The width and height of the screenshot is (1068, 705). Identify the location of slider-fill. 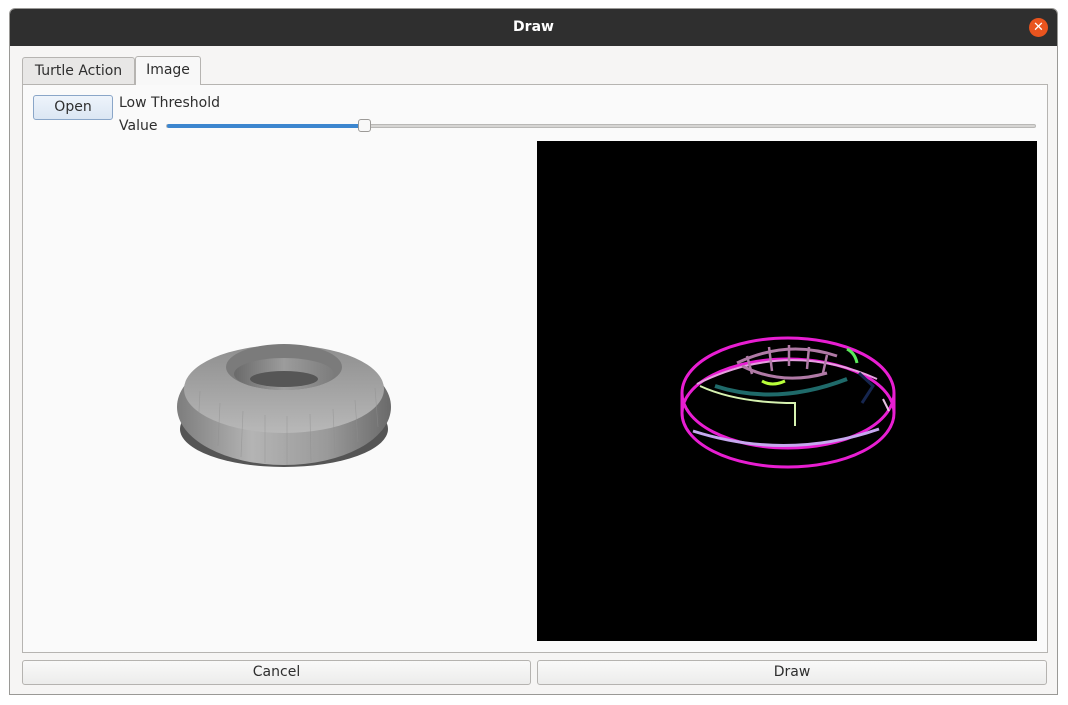
(266, 126).